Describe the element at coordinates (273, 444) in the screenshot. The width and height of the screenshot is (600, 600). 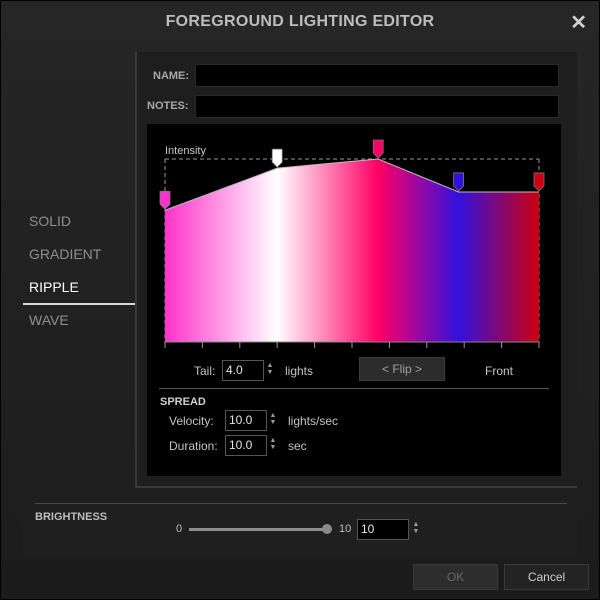
I see `duration-stepper-icon: ▲ ▼` at that location.